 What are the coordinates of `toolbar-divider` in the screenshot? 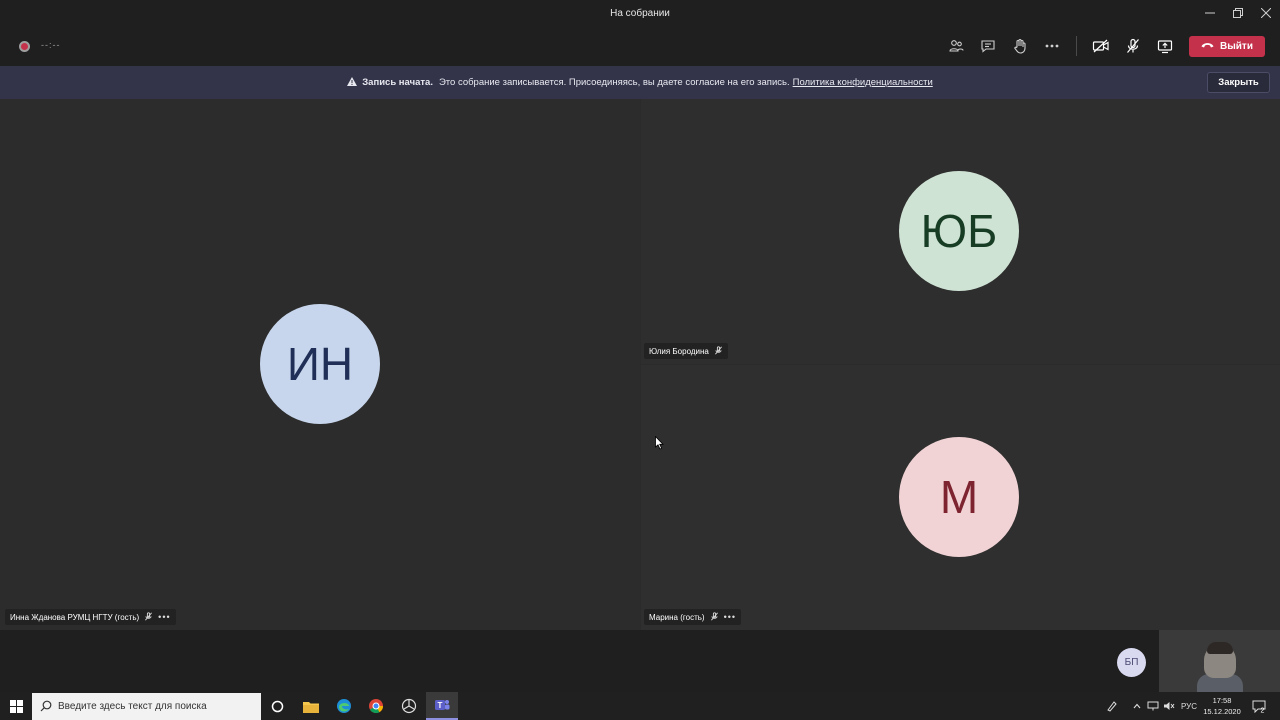 It's located at (1076, 46).